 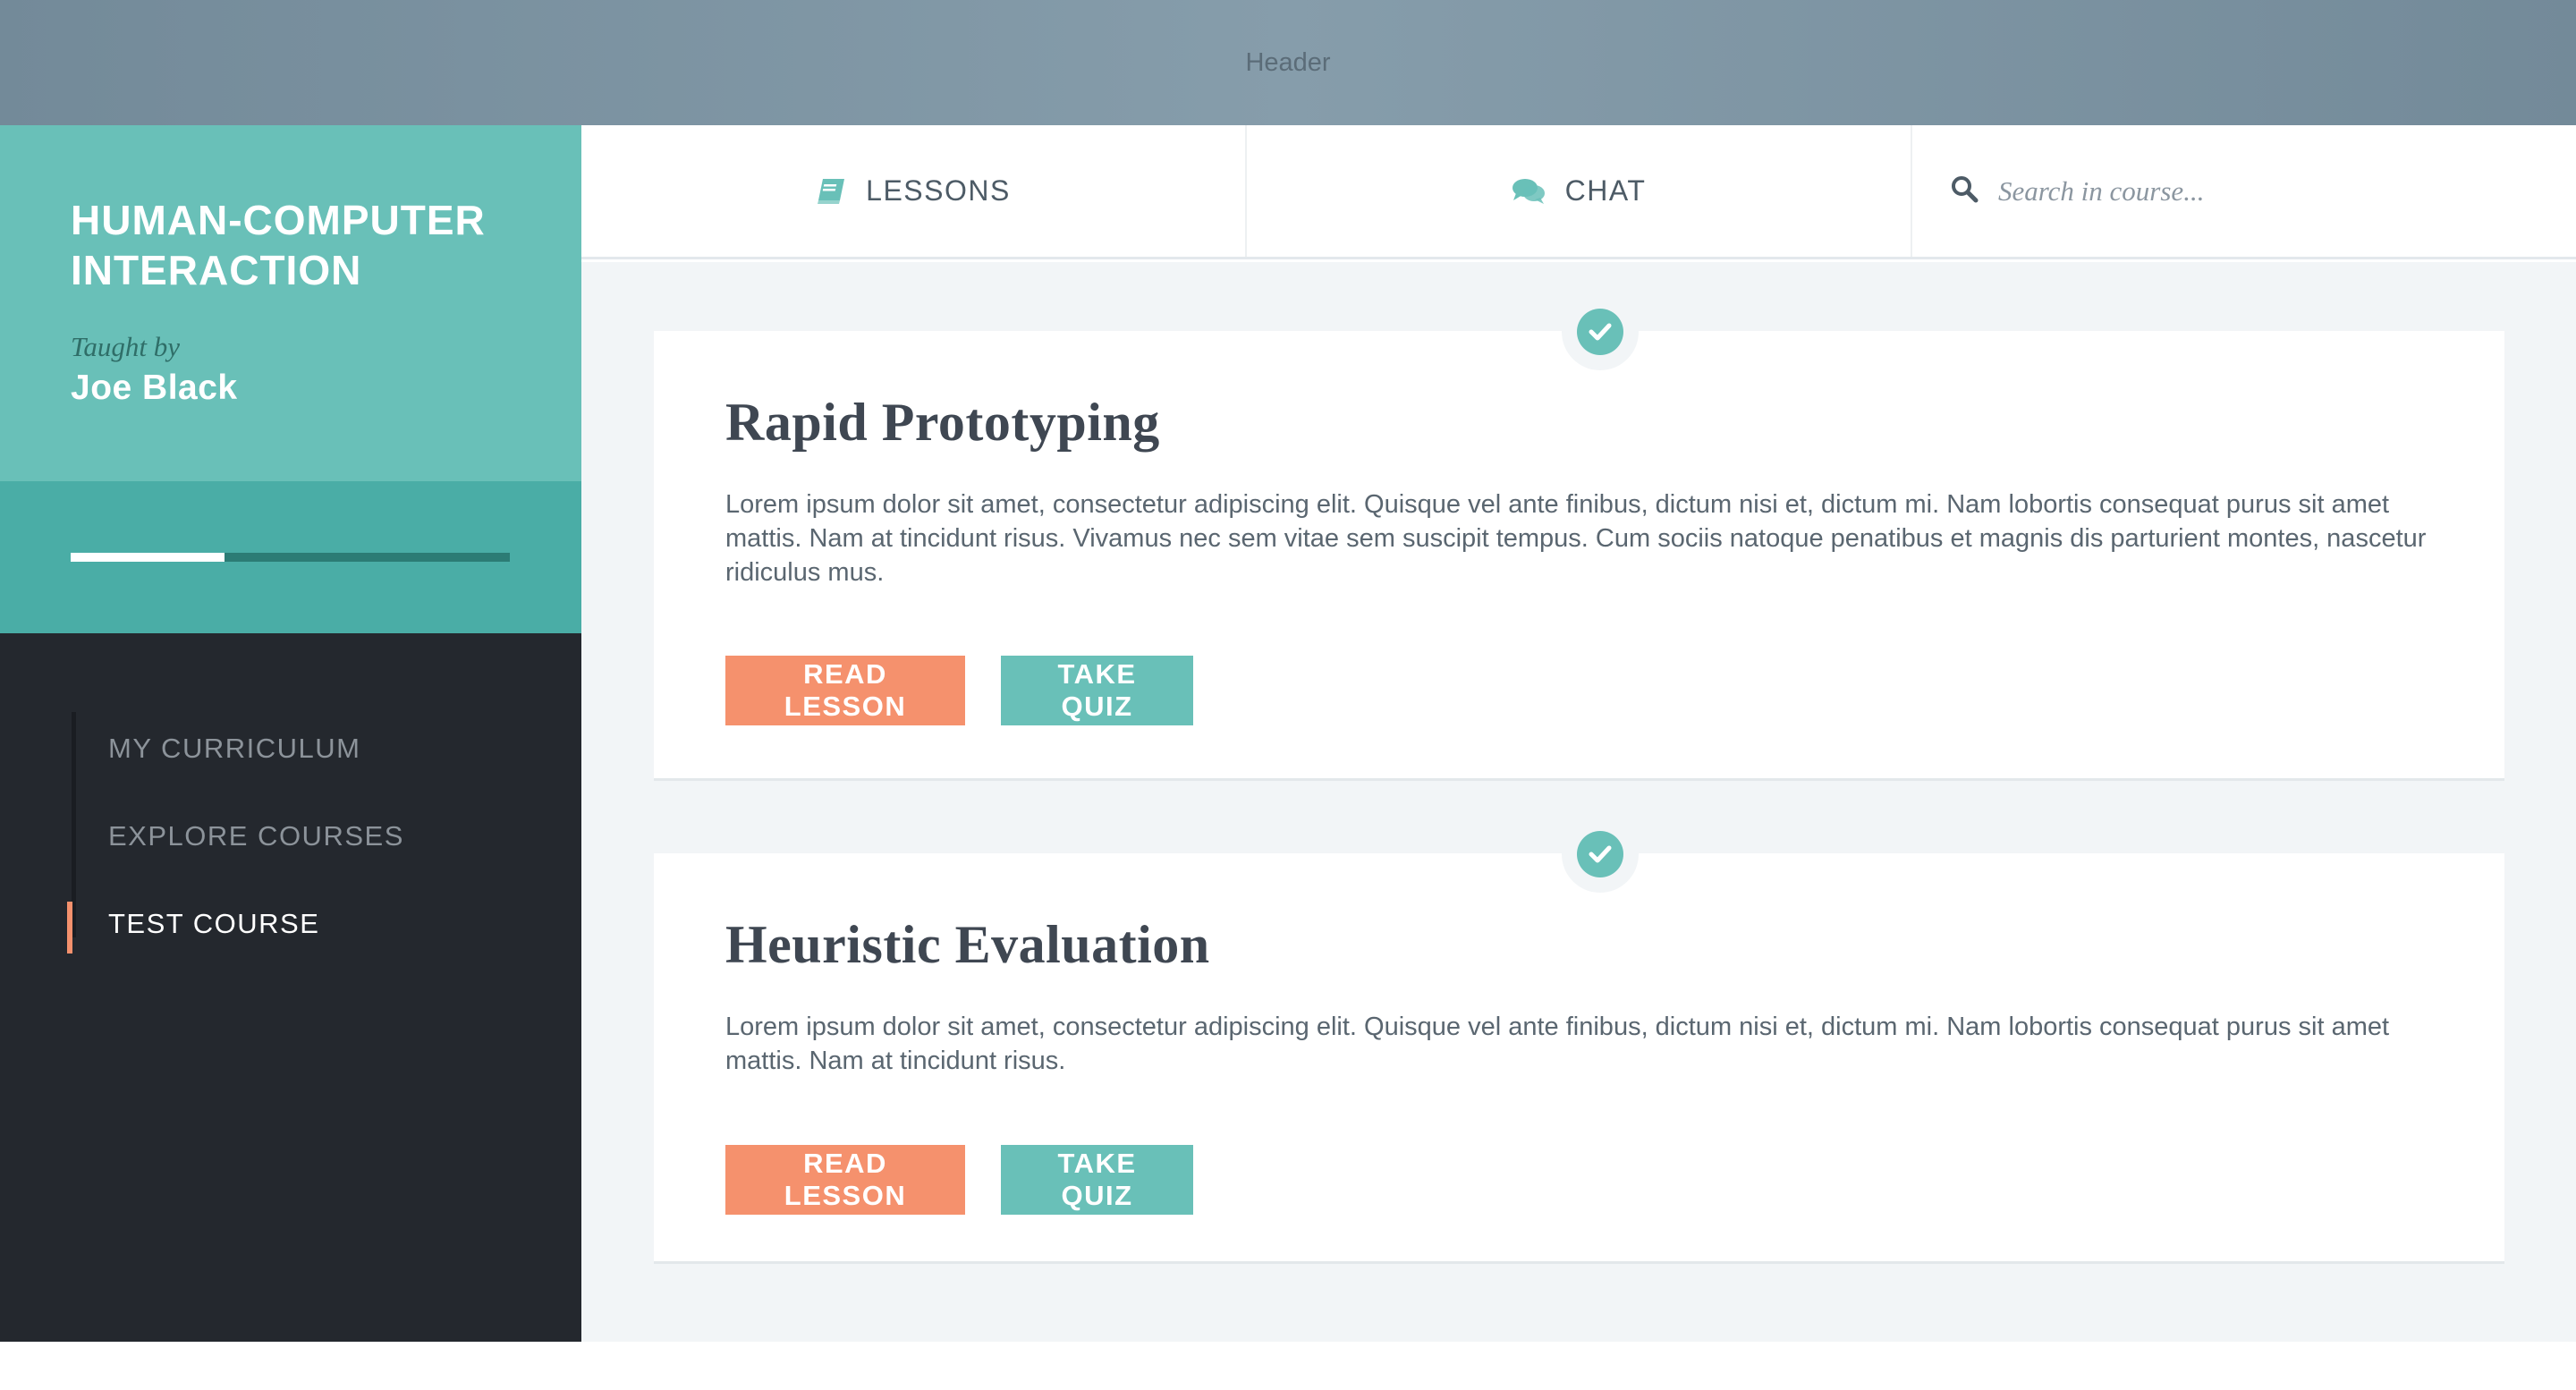 I want to click on page-bottom-area, so click(x=1288, y=1366).